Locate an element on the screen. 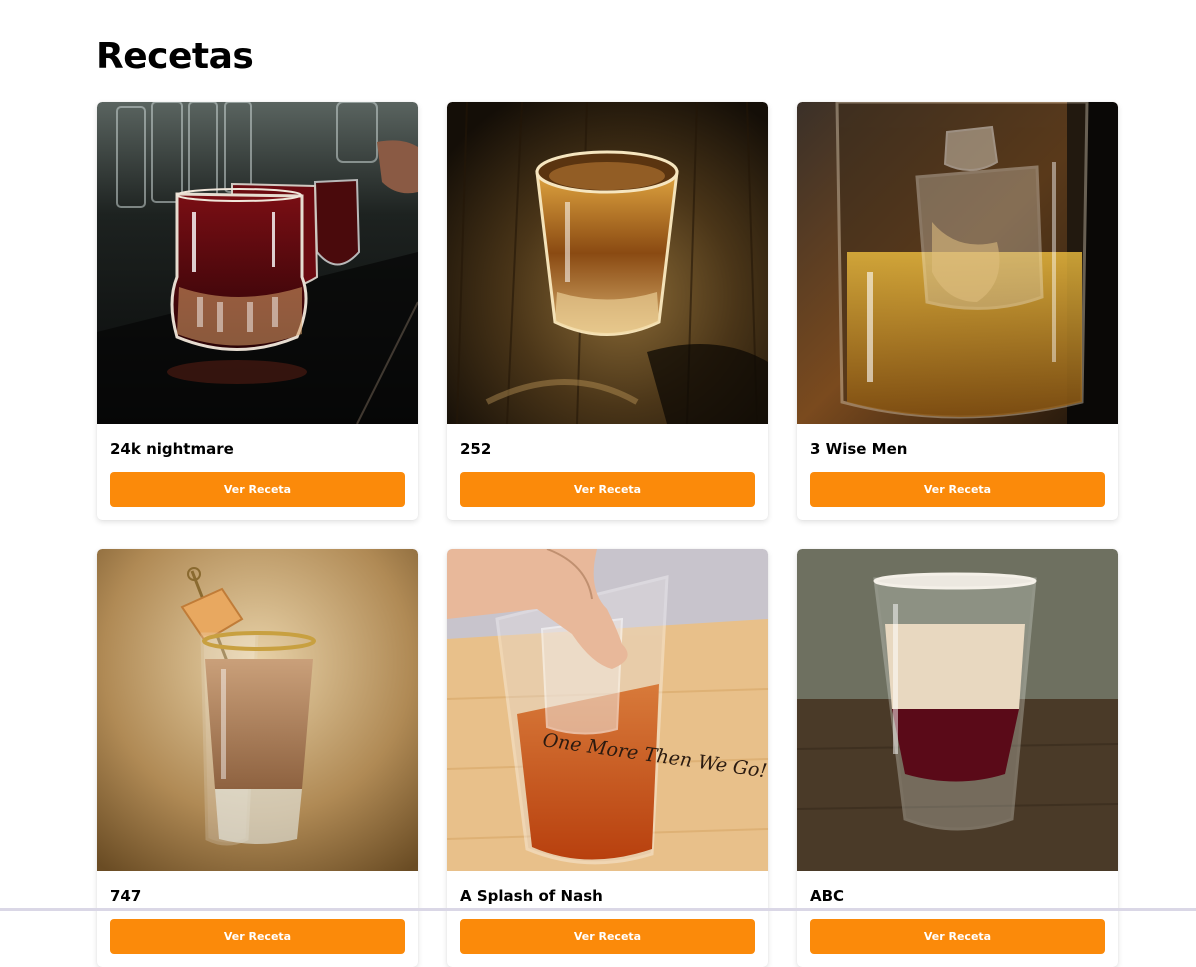  recipe-name: ABC is located at coordinates (827, 896).